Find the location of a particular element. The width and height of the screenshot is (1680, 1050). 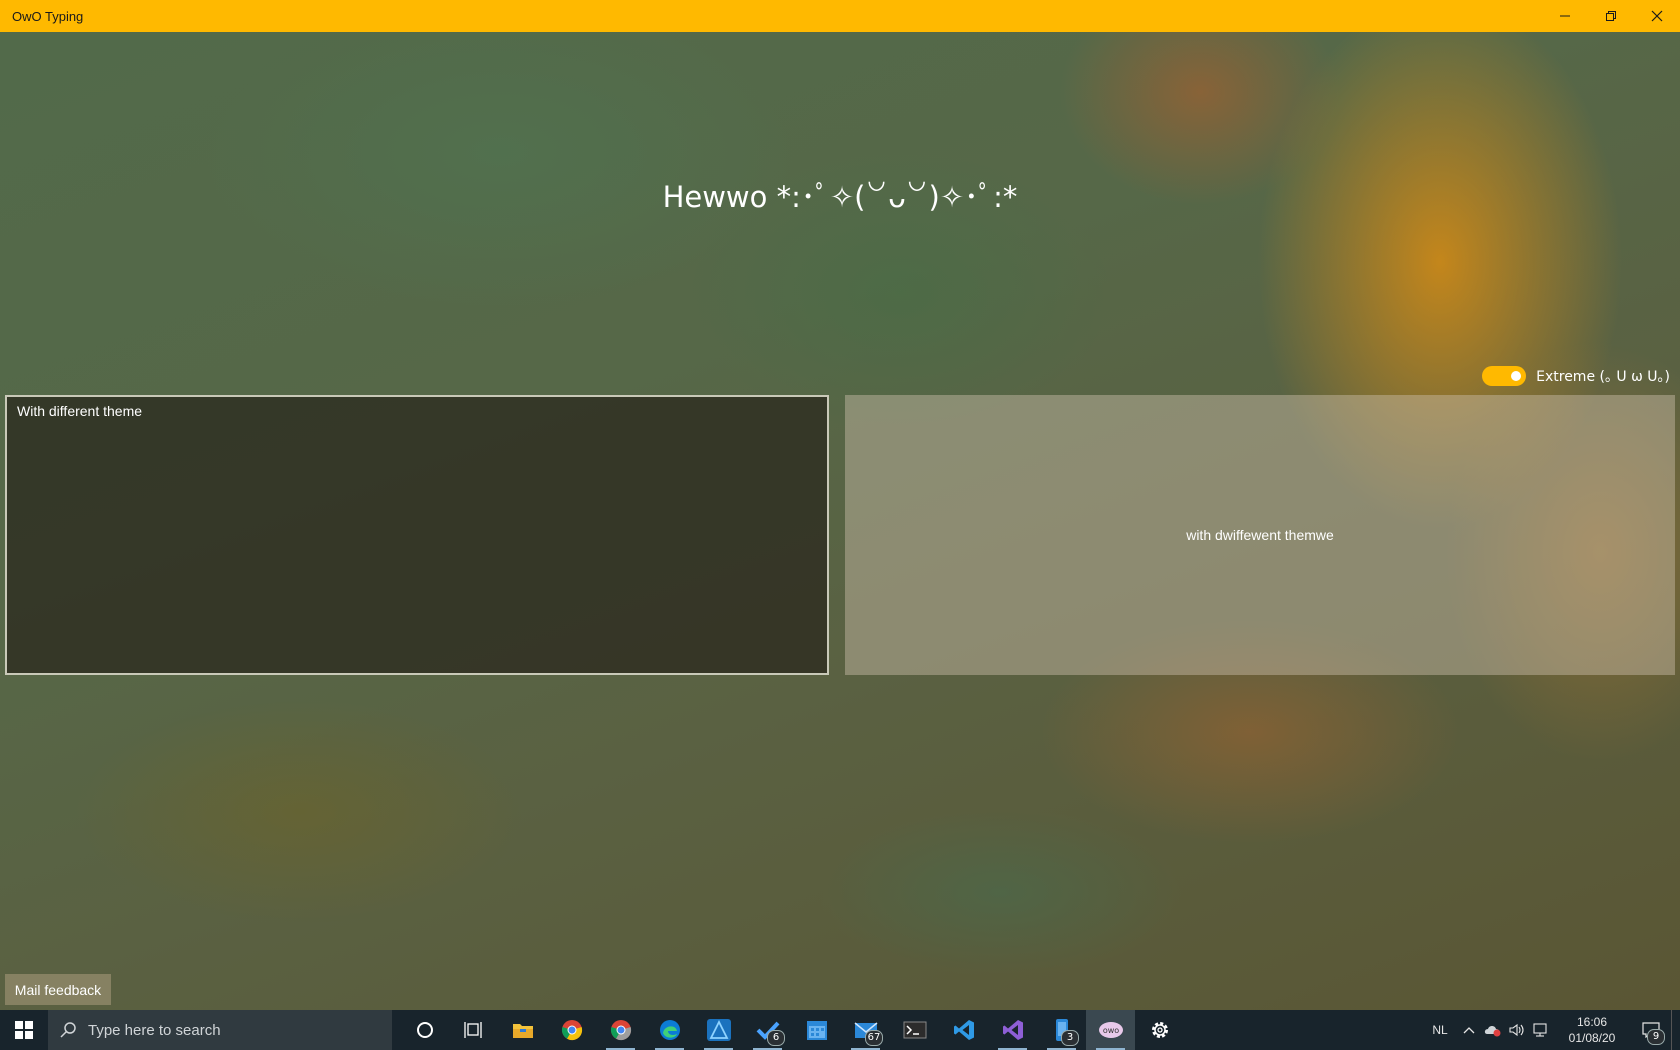

file-explorer-button is located at coordinates (522, 1030).